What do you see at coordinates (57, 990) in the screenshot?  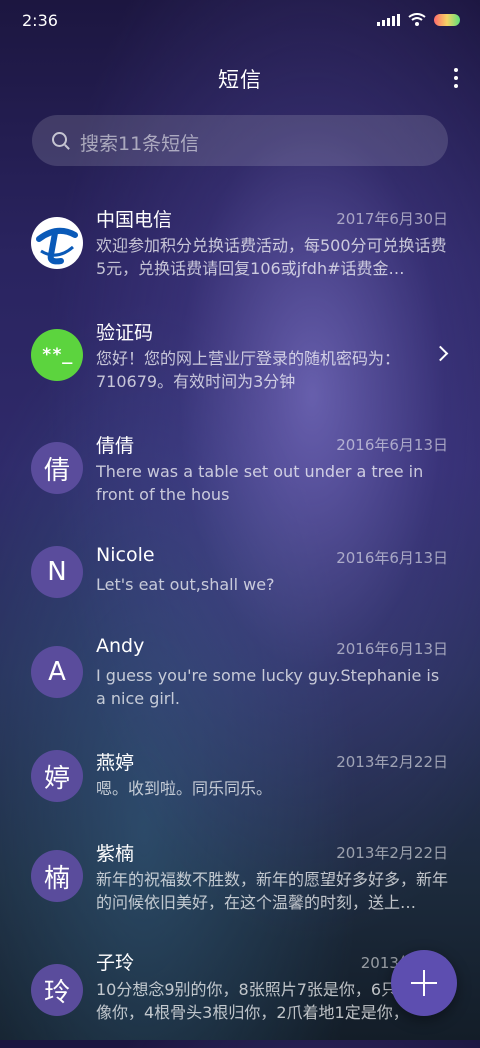 I see `avatar: 玲` at bounding box center [57, 990].